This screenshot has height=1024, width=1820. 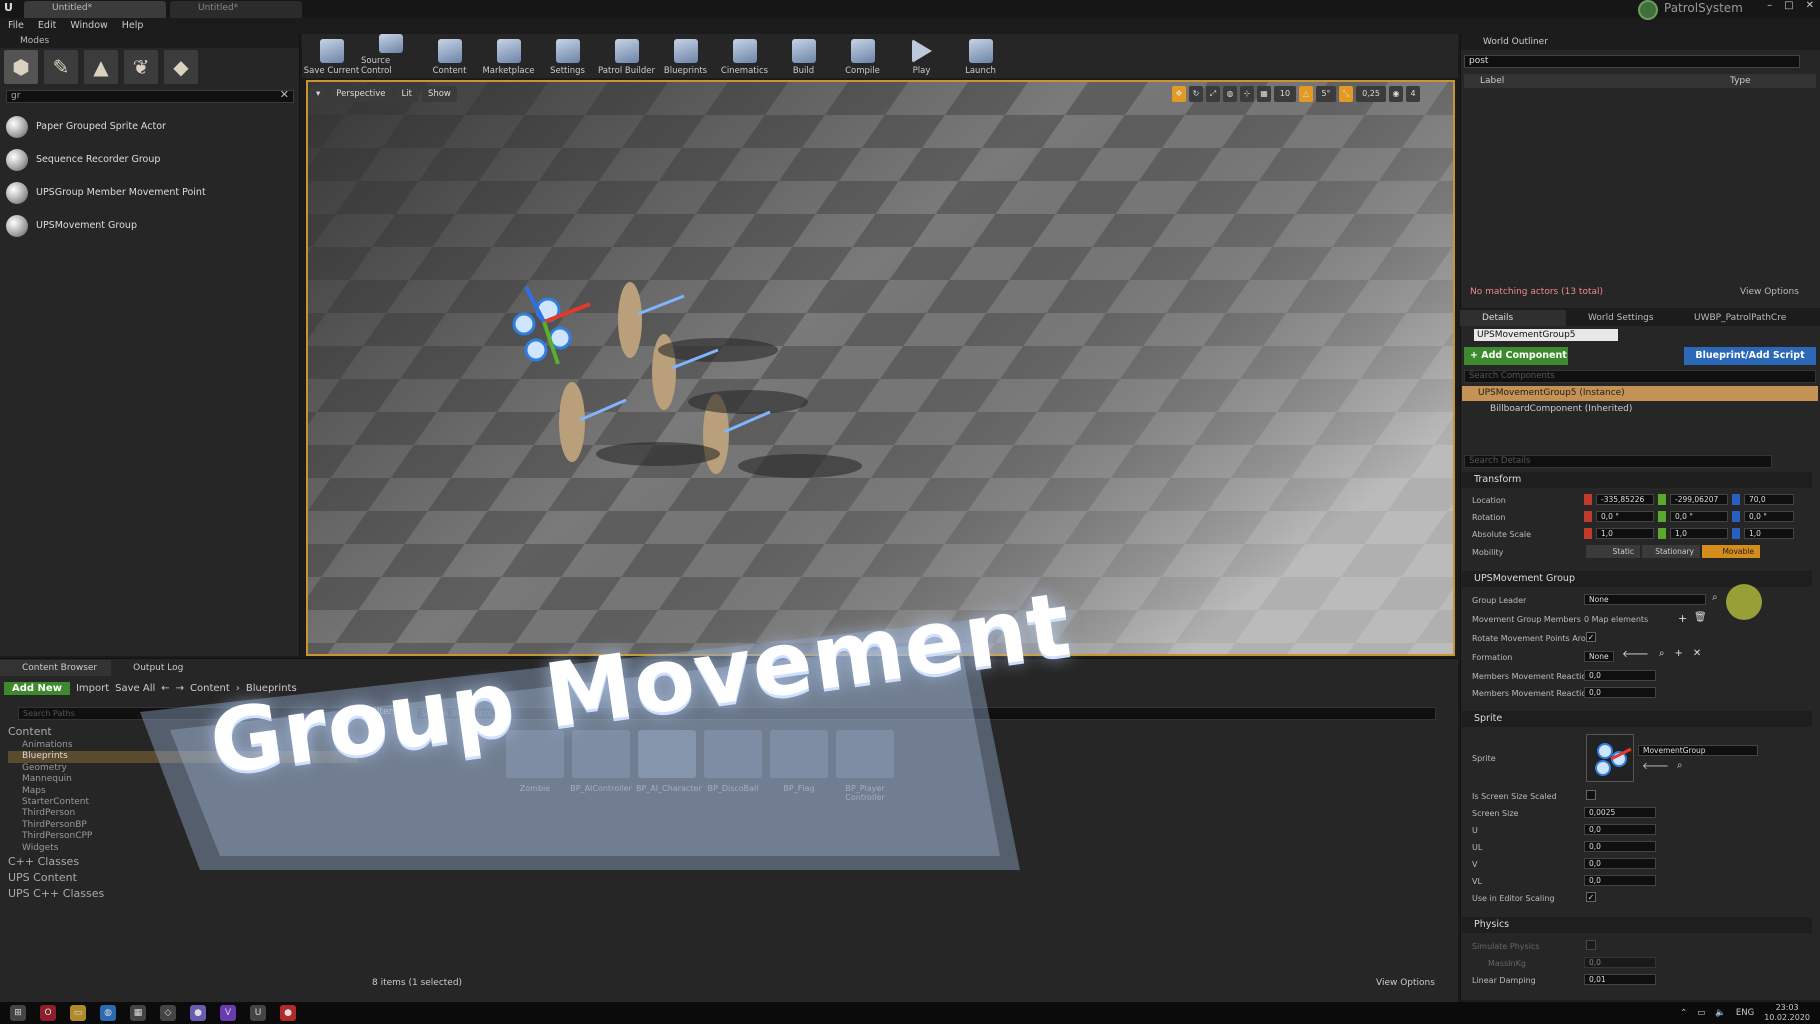 I want to click on sprite-section: Sprite, so click(x=1637, y=719).